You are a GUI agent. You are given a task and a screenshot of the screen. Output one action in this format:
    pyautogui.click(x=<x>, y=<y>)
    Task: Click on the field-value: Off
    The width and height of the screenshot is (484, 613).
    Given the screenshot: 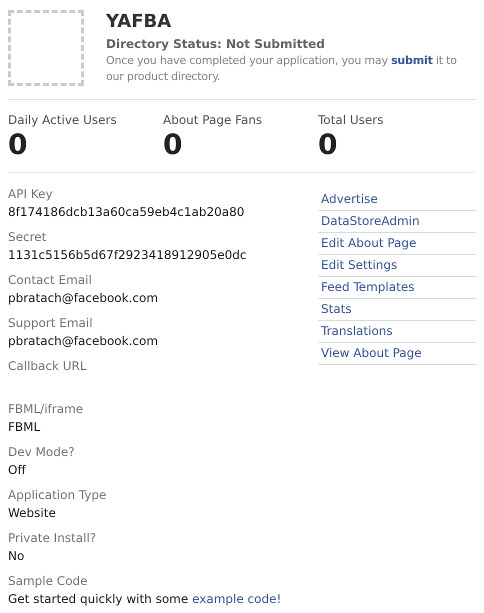 What is the action you would take?
    pyautogui.click(x=17, y=470)
    